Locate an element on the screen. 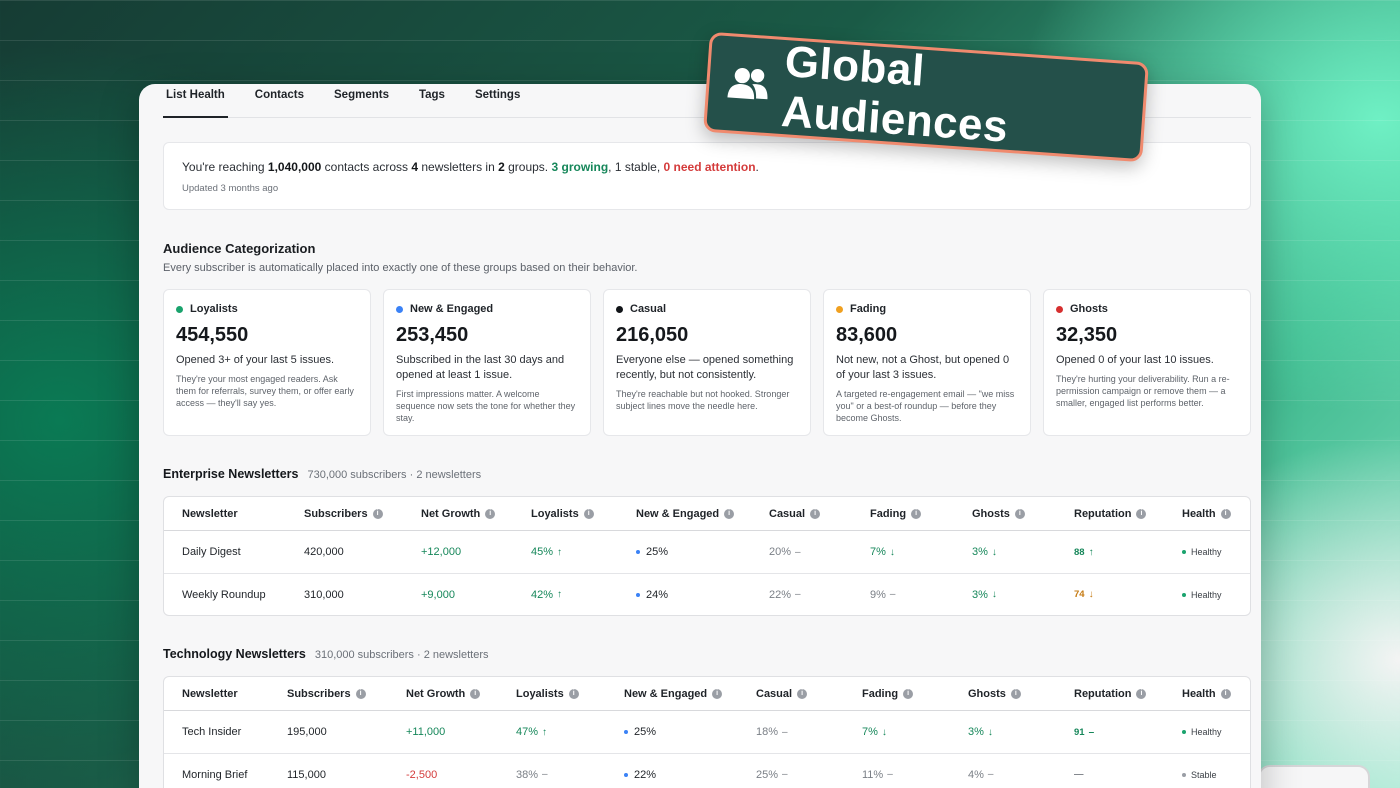 This screenshot has height=788, width=1400. cell-newsletter: Morning Brief is located at coordinates (214, 771).